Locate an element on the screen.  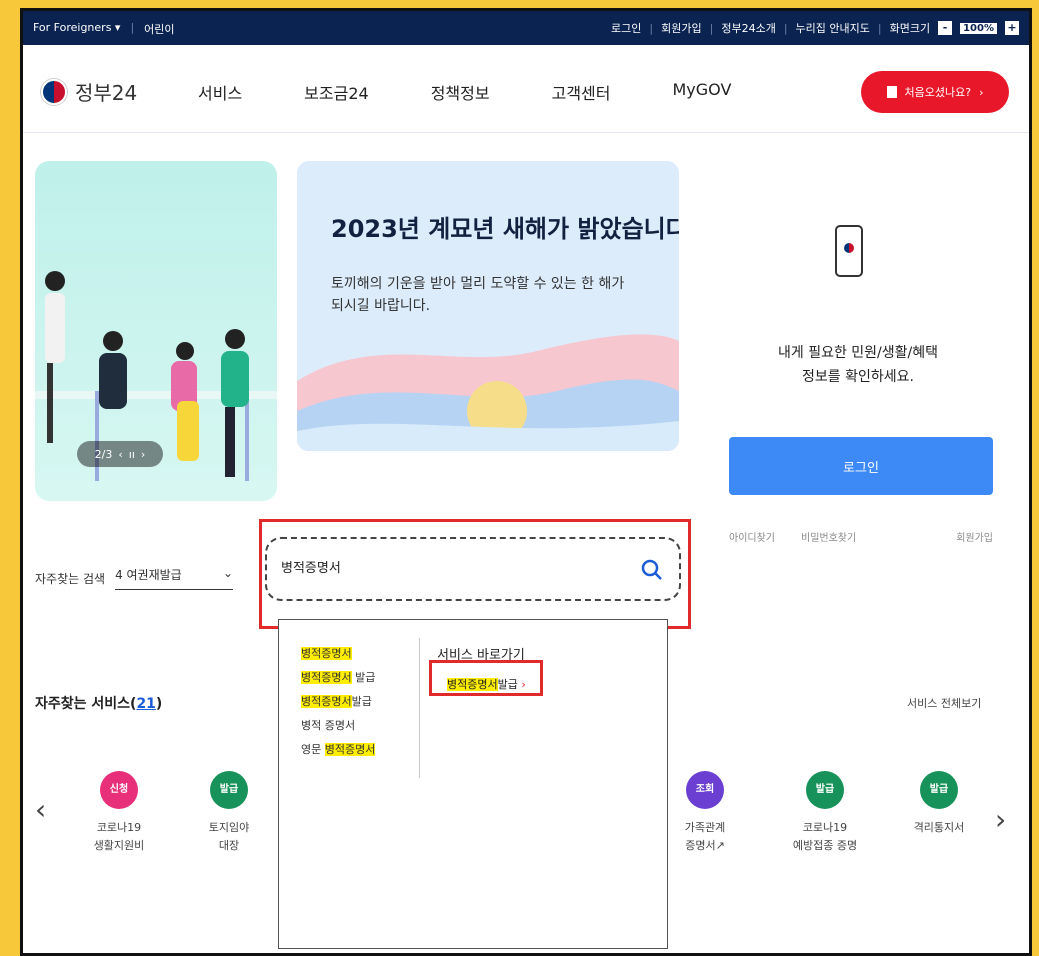
nav-item-subsidy24: 보조금24 is located at coordinates (336, 92).